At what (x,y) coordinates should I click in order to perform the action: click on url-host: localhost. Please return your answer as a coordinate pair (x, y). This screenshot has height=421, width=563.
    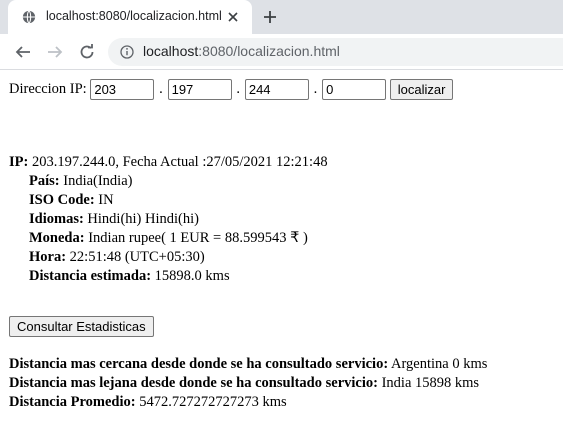
    Looking at the image, I should click on (171, 51).